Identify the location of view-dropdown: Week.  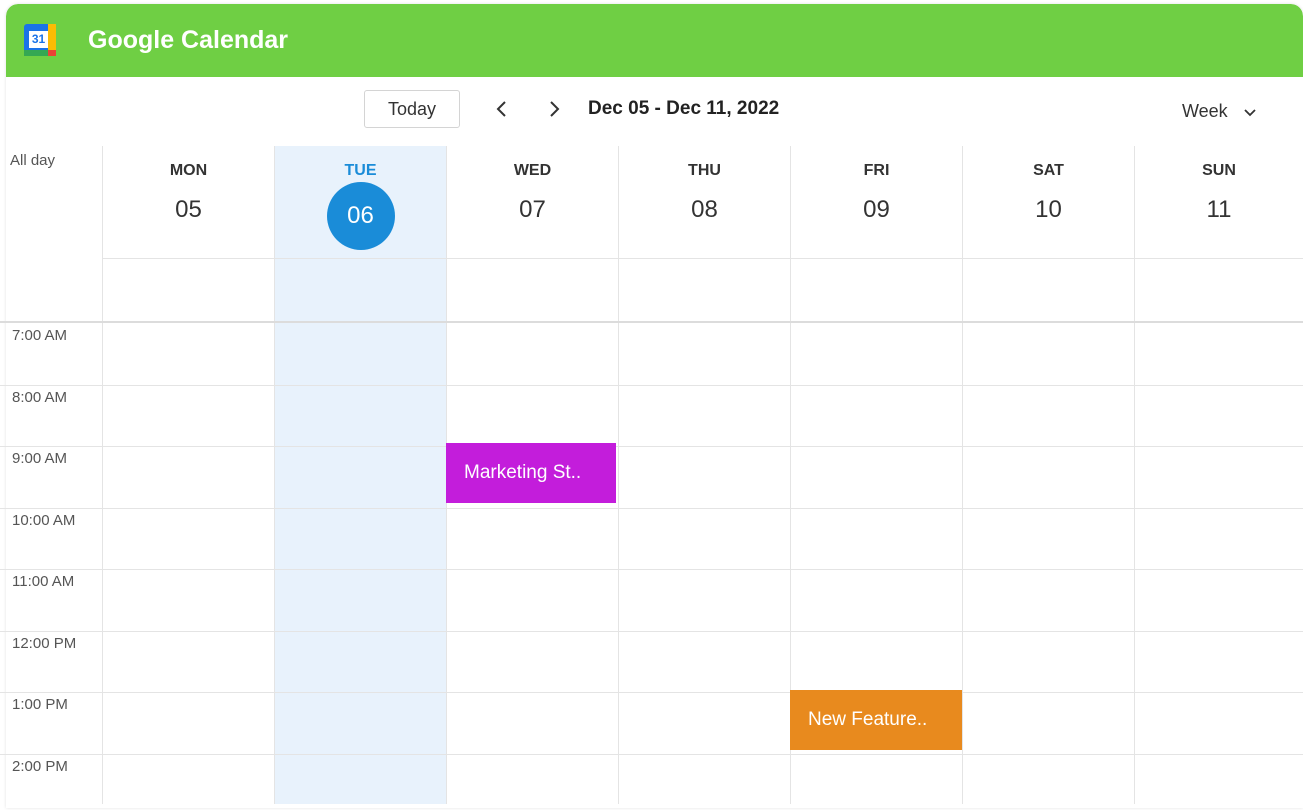
(1219, 111).